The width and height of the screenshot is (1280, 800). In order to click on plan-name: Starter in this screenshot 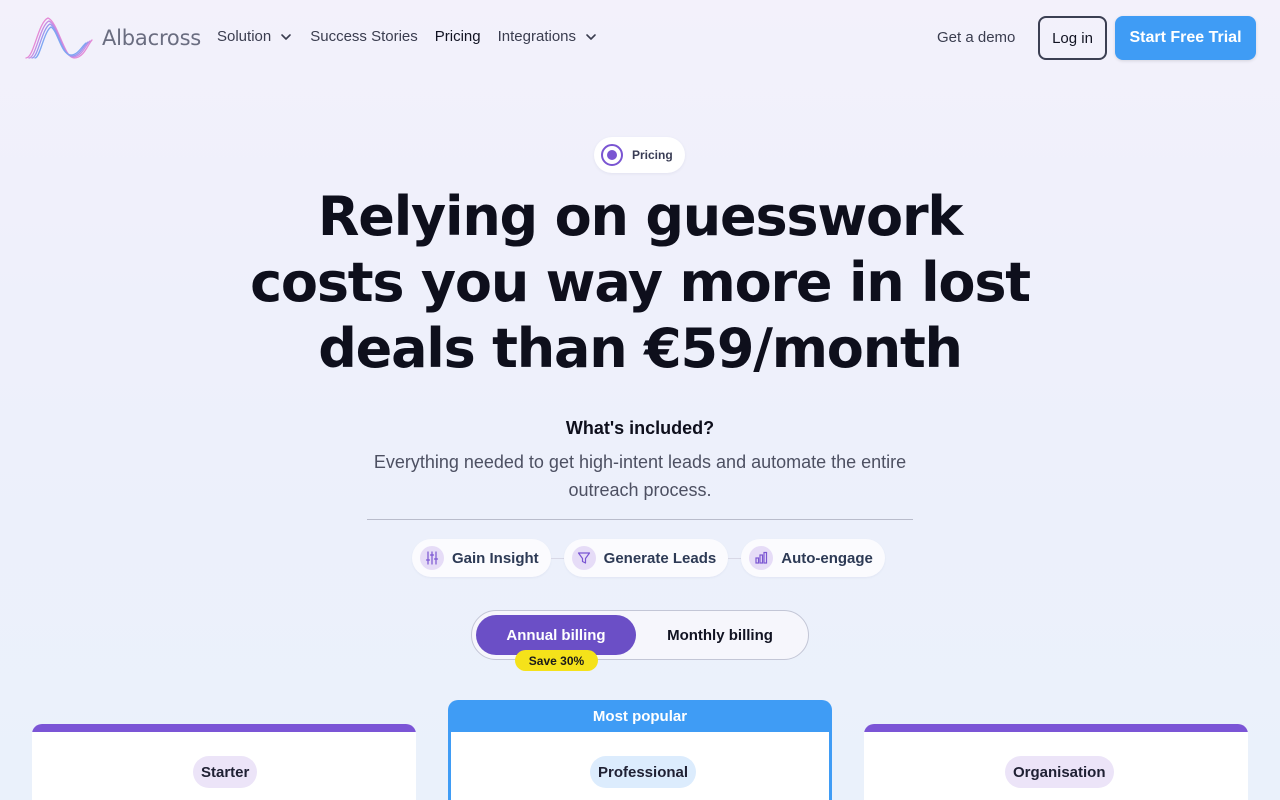, I will do `click(225, 772)`.